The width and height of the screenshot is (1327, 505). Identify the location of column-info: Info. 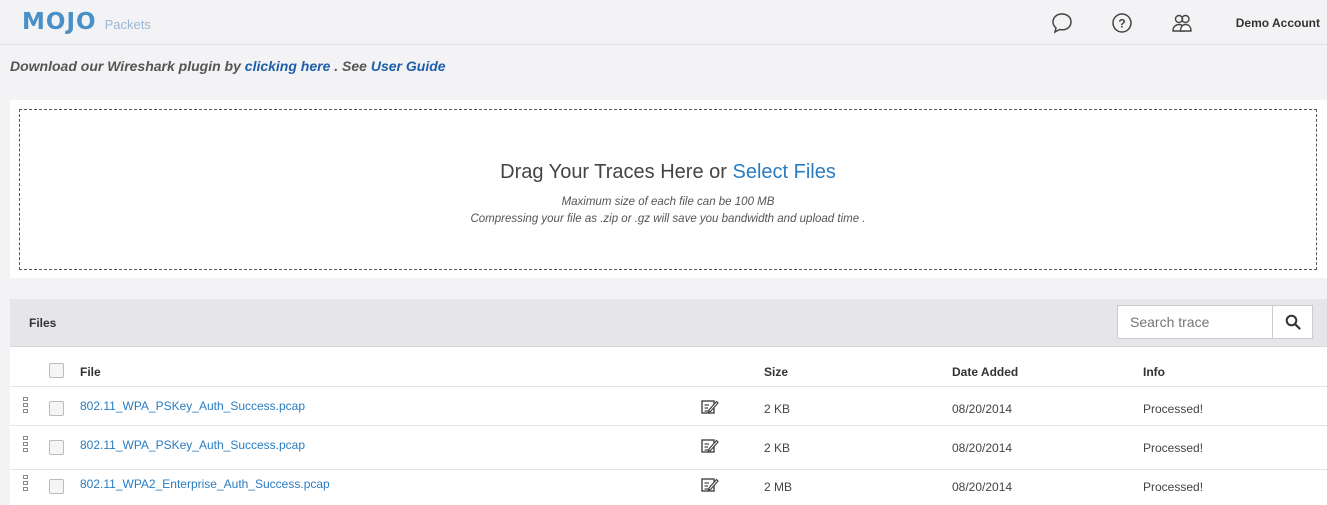
(1154, 372).